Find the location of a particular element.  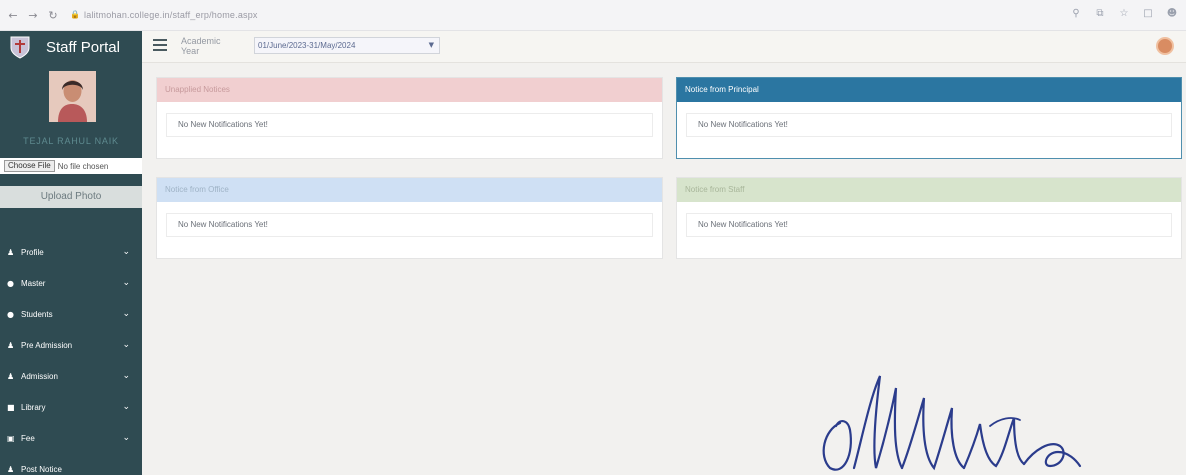

key-icon: ⚲ is located at coordinates (1076, 15).